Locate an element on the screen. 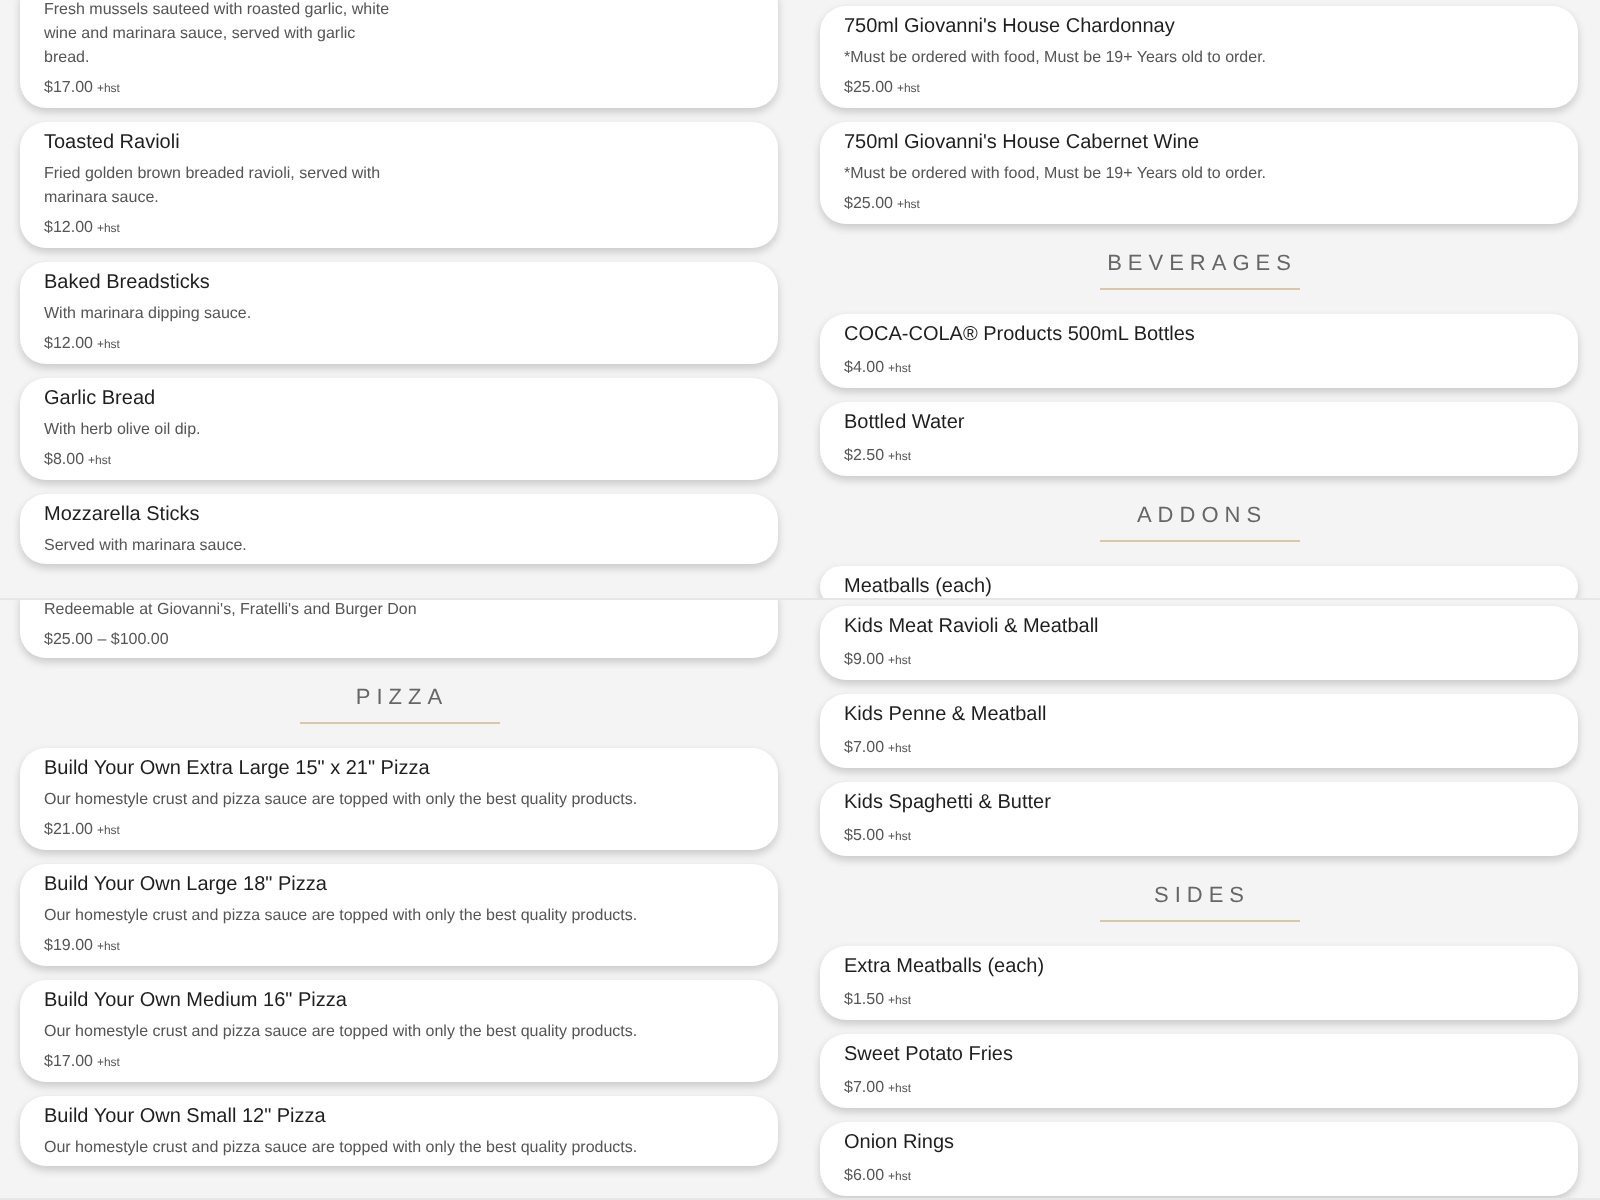 The height and width of the screenshot is (1200, 1600). item-name: 750ml Giovanni's House Cabernet Wine is located at coordinates (1023, 144).